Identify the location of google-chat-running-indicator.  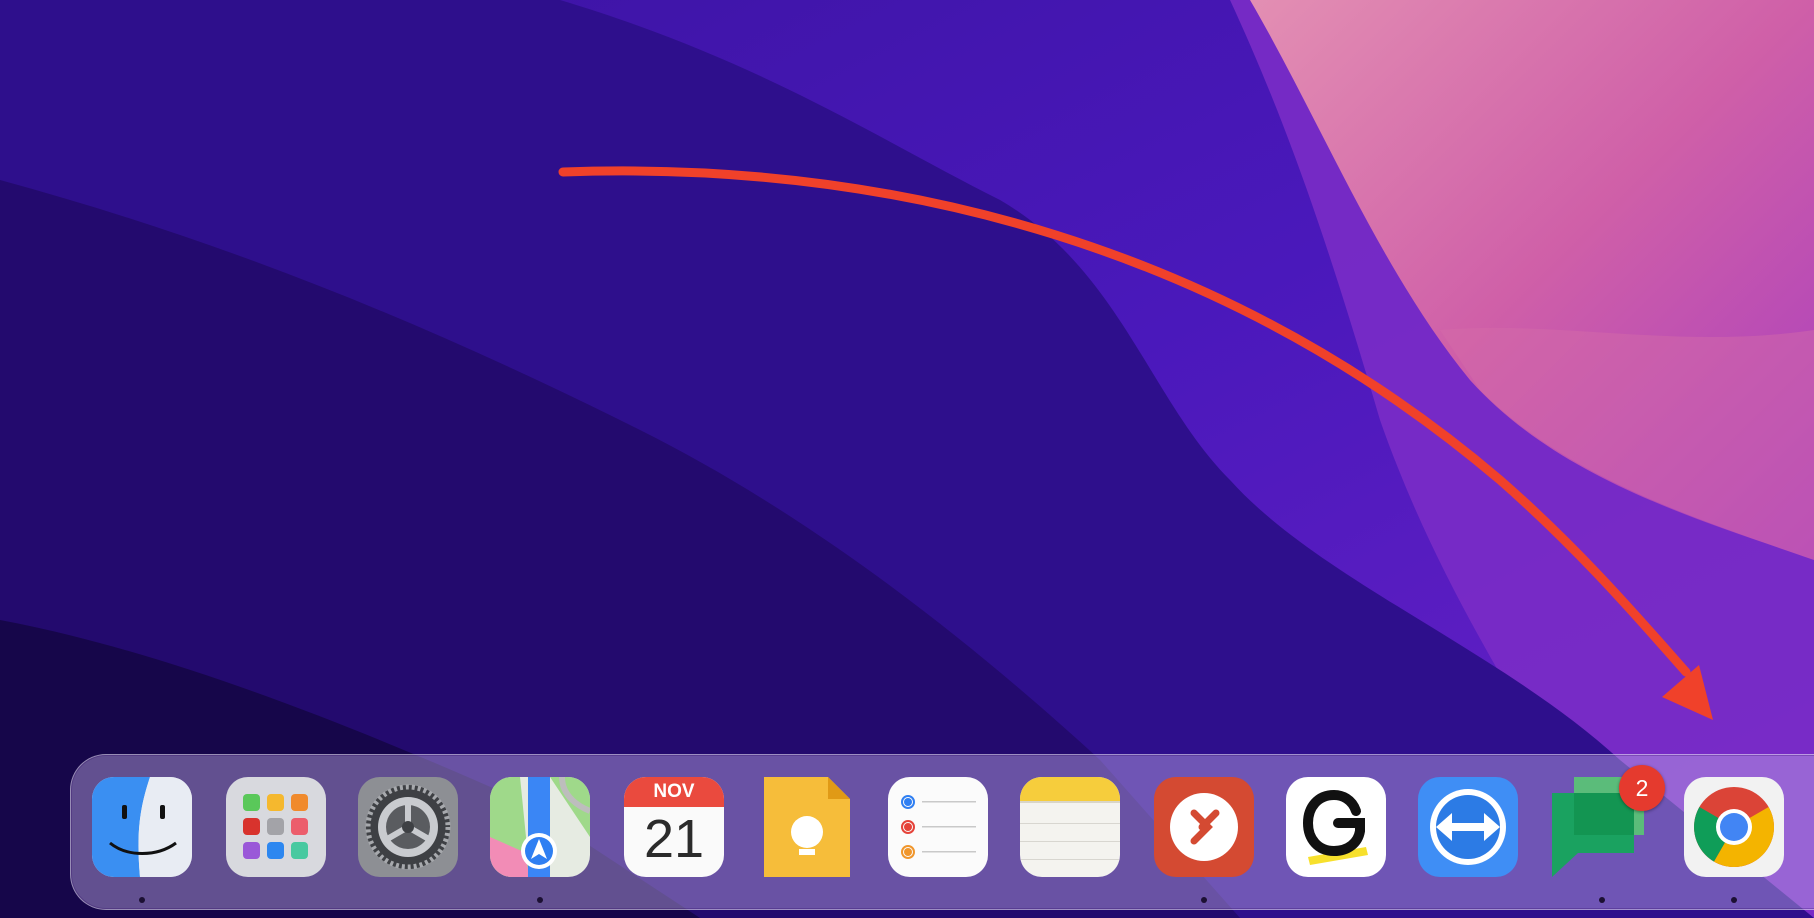
(1602, 900).